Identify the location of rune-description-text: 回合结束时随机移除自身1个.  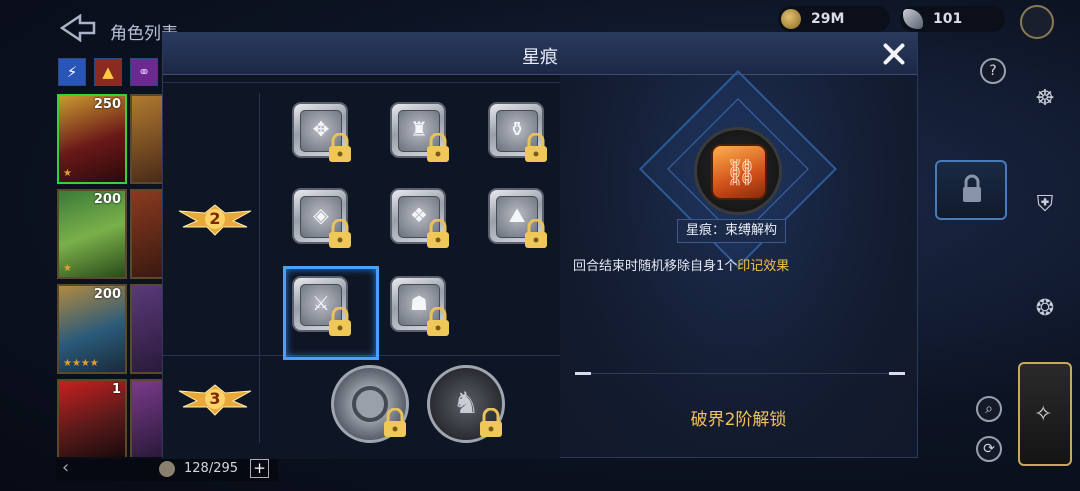
(655, 266).